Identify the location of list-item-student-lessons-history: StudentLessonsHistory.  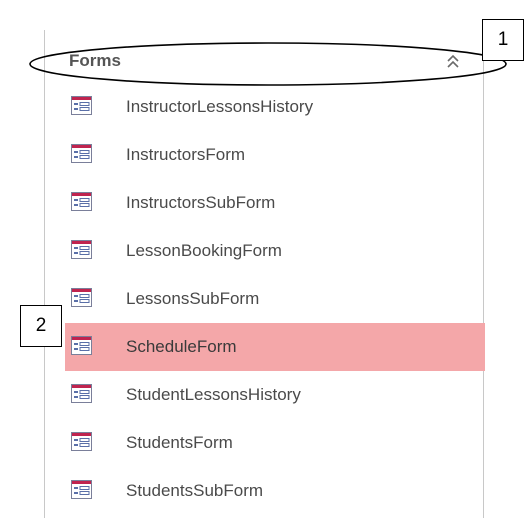
(275, 395).